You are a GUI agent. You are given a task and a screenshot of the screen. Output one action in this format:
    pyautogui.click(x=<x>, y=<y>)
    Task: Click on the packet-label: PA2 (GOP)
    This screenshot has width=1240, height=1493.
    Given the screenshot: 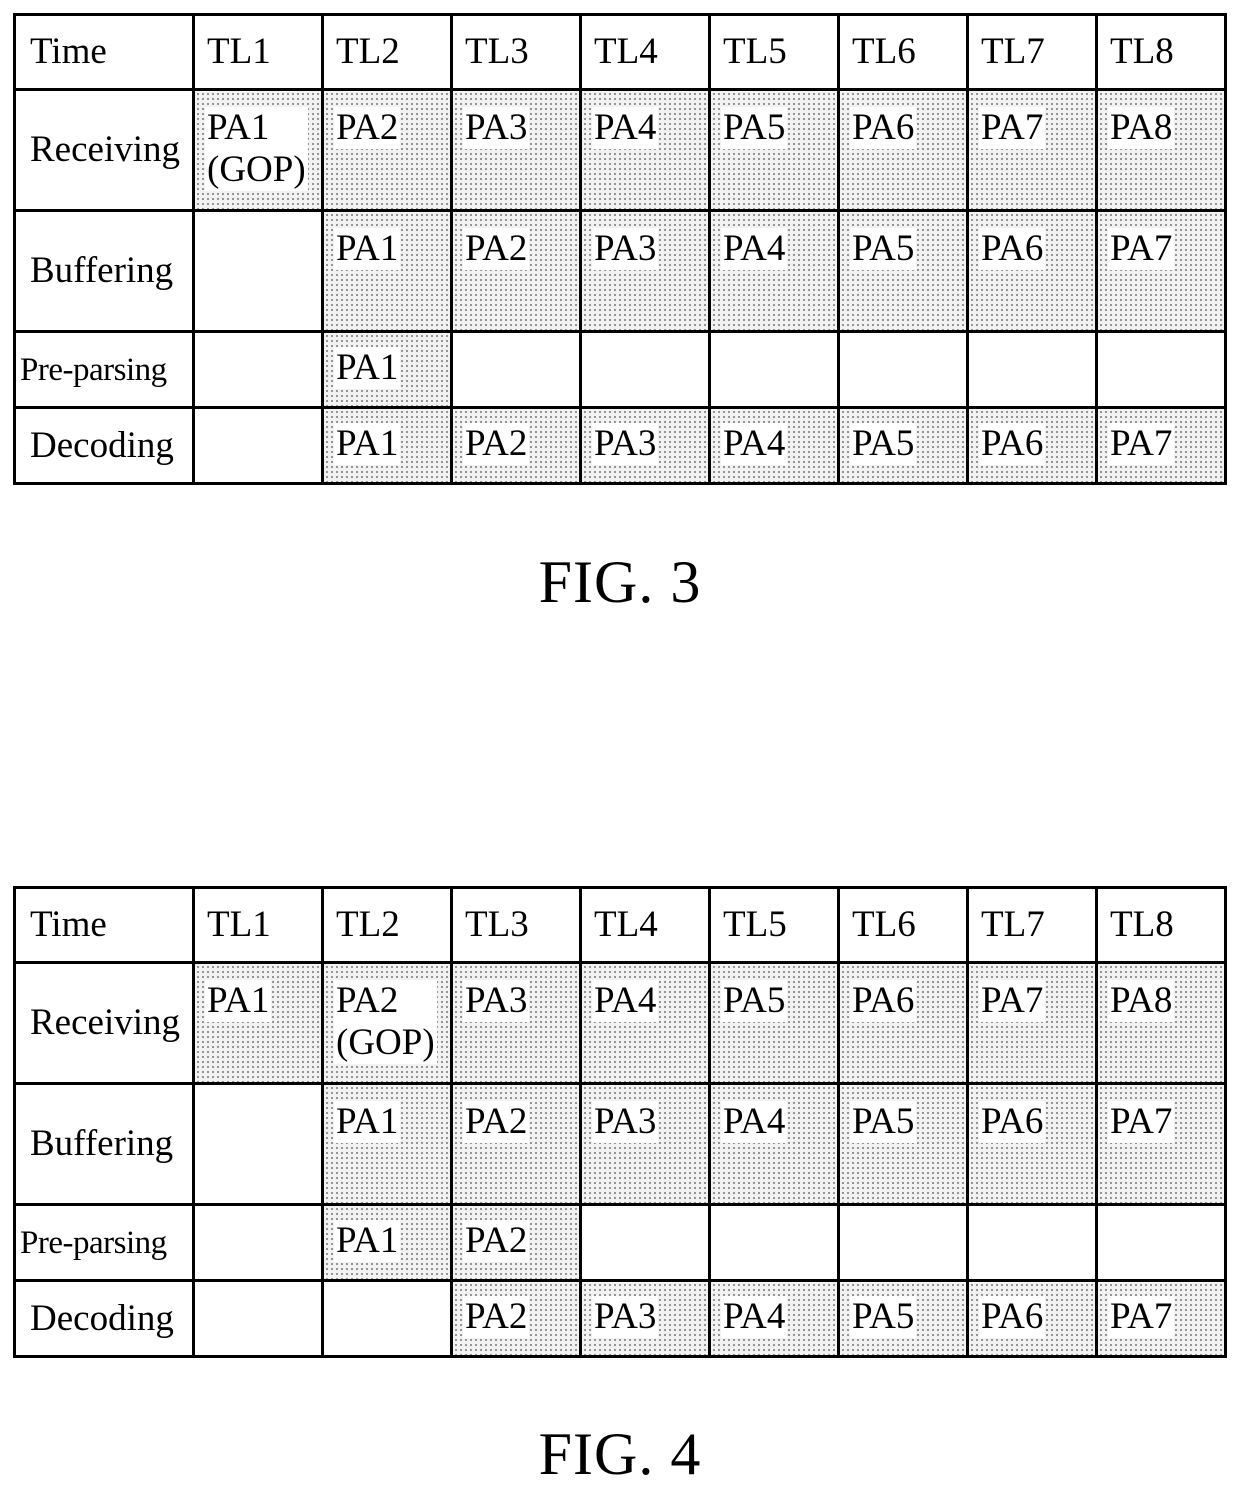 What is the action you would take?
    pyautogui.click(x=385, y=1022)
    